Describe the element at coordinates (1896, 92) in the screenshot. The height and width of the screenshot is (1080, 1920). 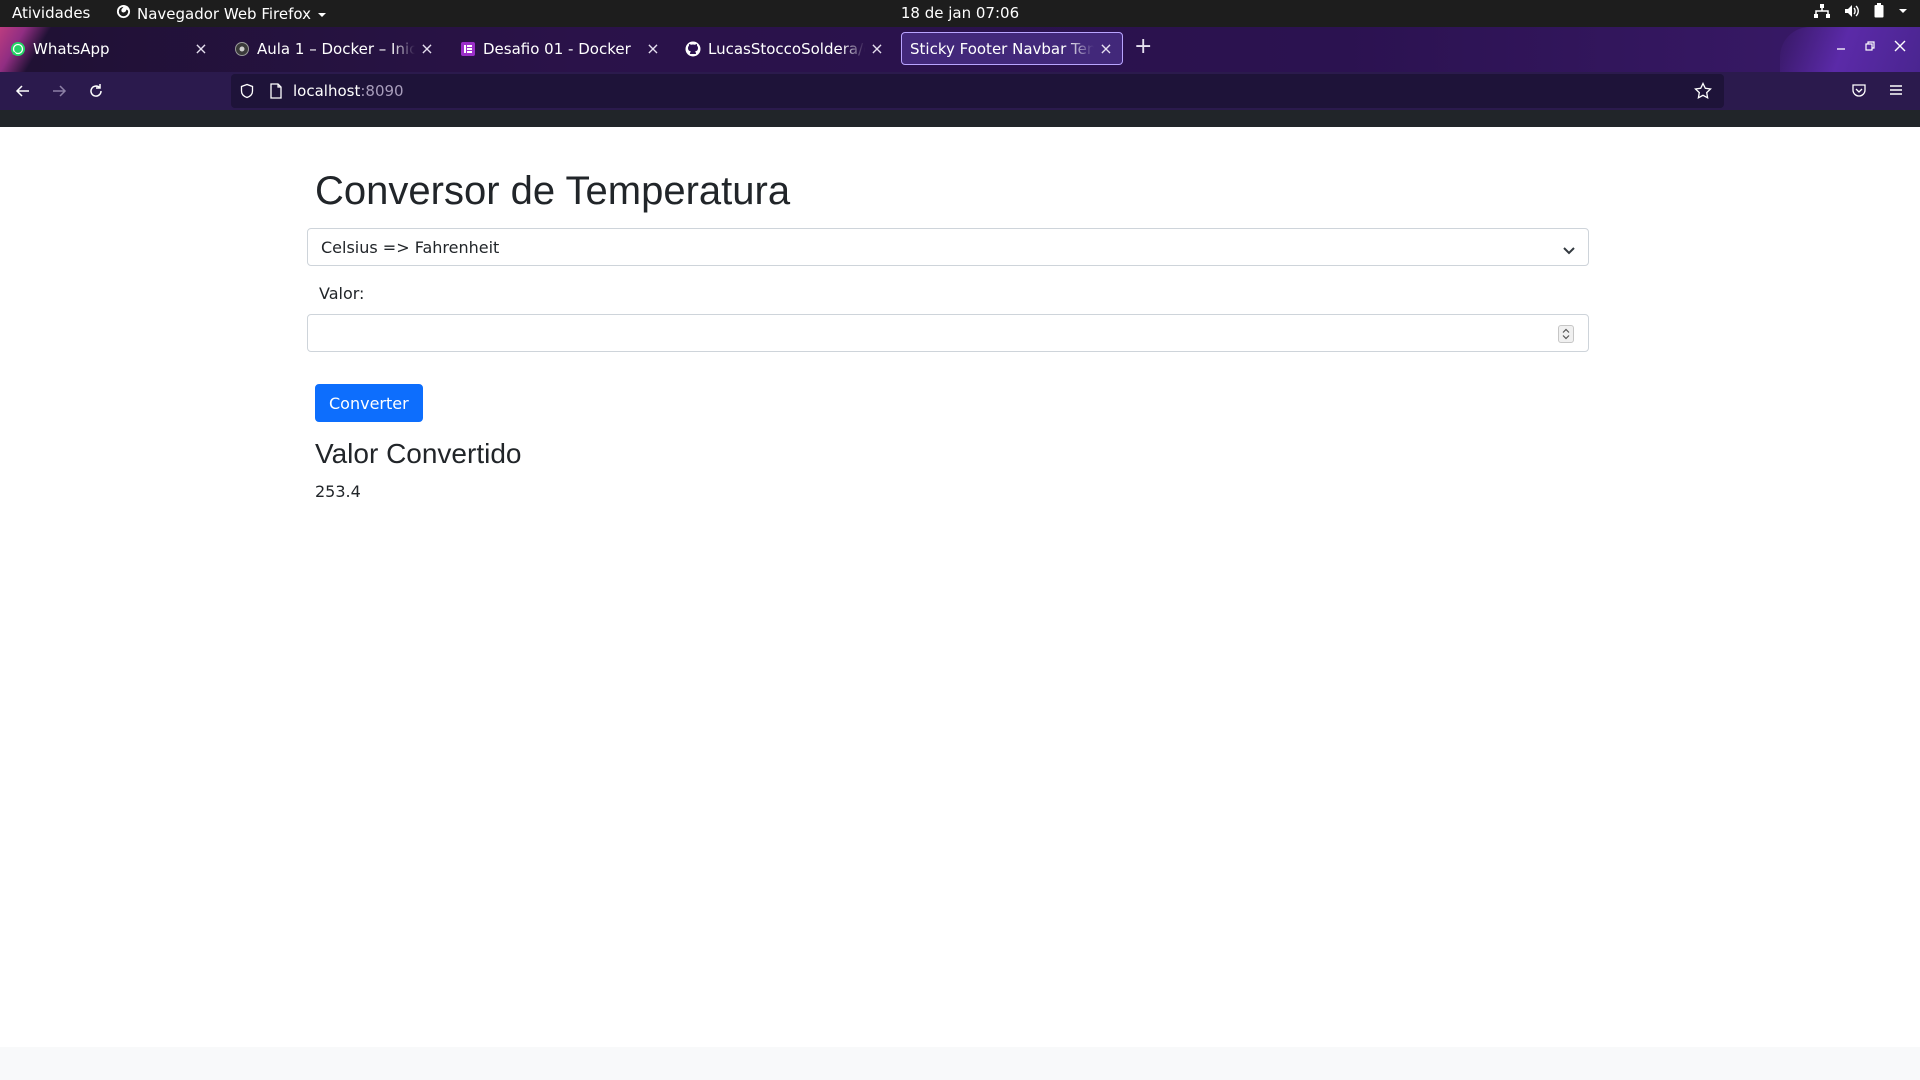
I see `hamburger-menu-icon` at that location.